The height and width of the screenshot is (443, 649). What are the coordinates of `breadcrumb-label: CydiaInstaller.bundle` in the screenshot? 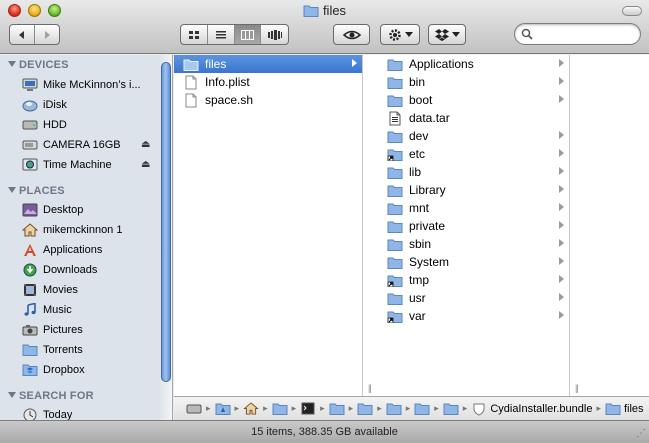 It's located at (541, 408).